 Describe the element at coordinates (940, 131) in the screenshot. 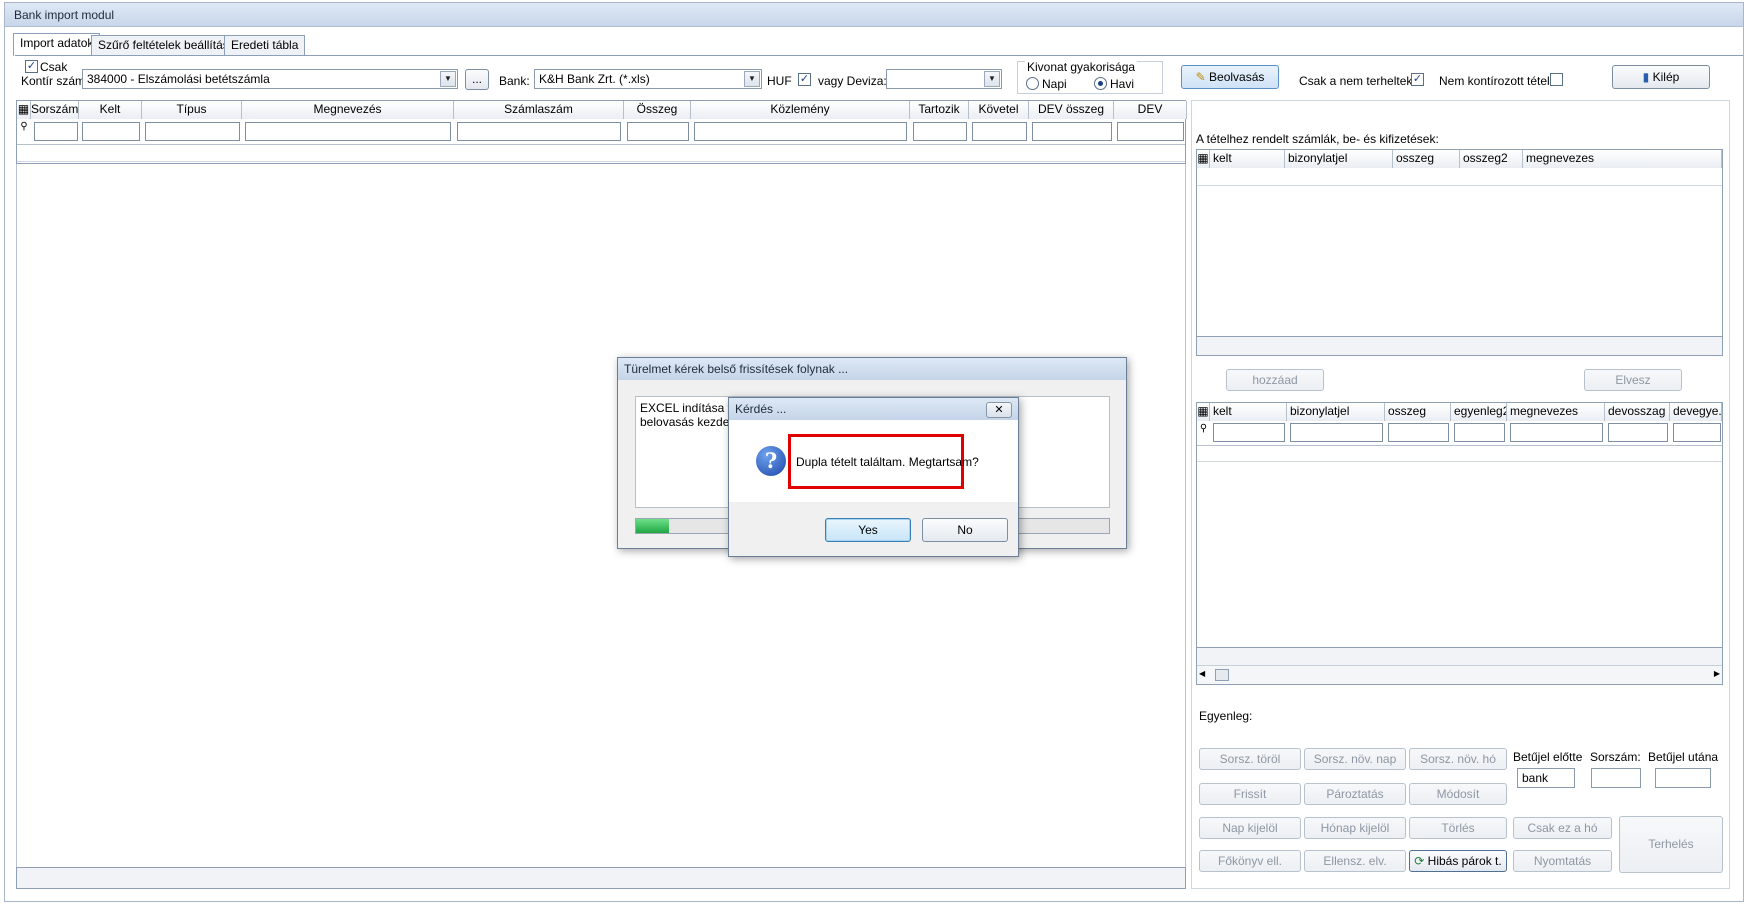

I see `filter-tartozik` at that location.